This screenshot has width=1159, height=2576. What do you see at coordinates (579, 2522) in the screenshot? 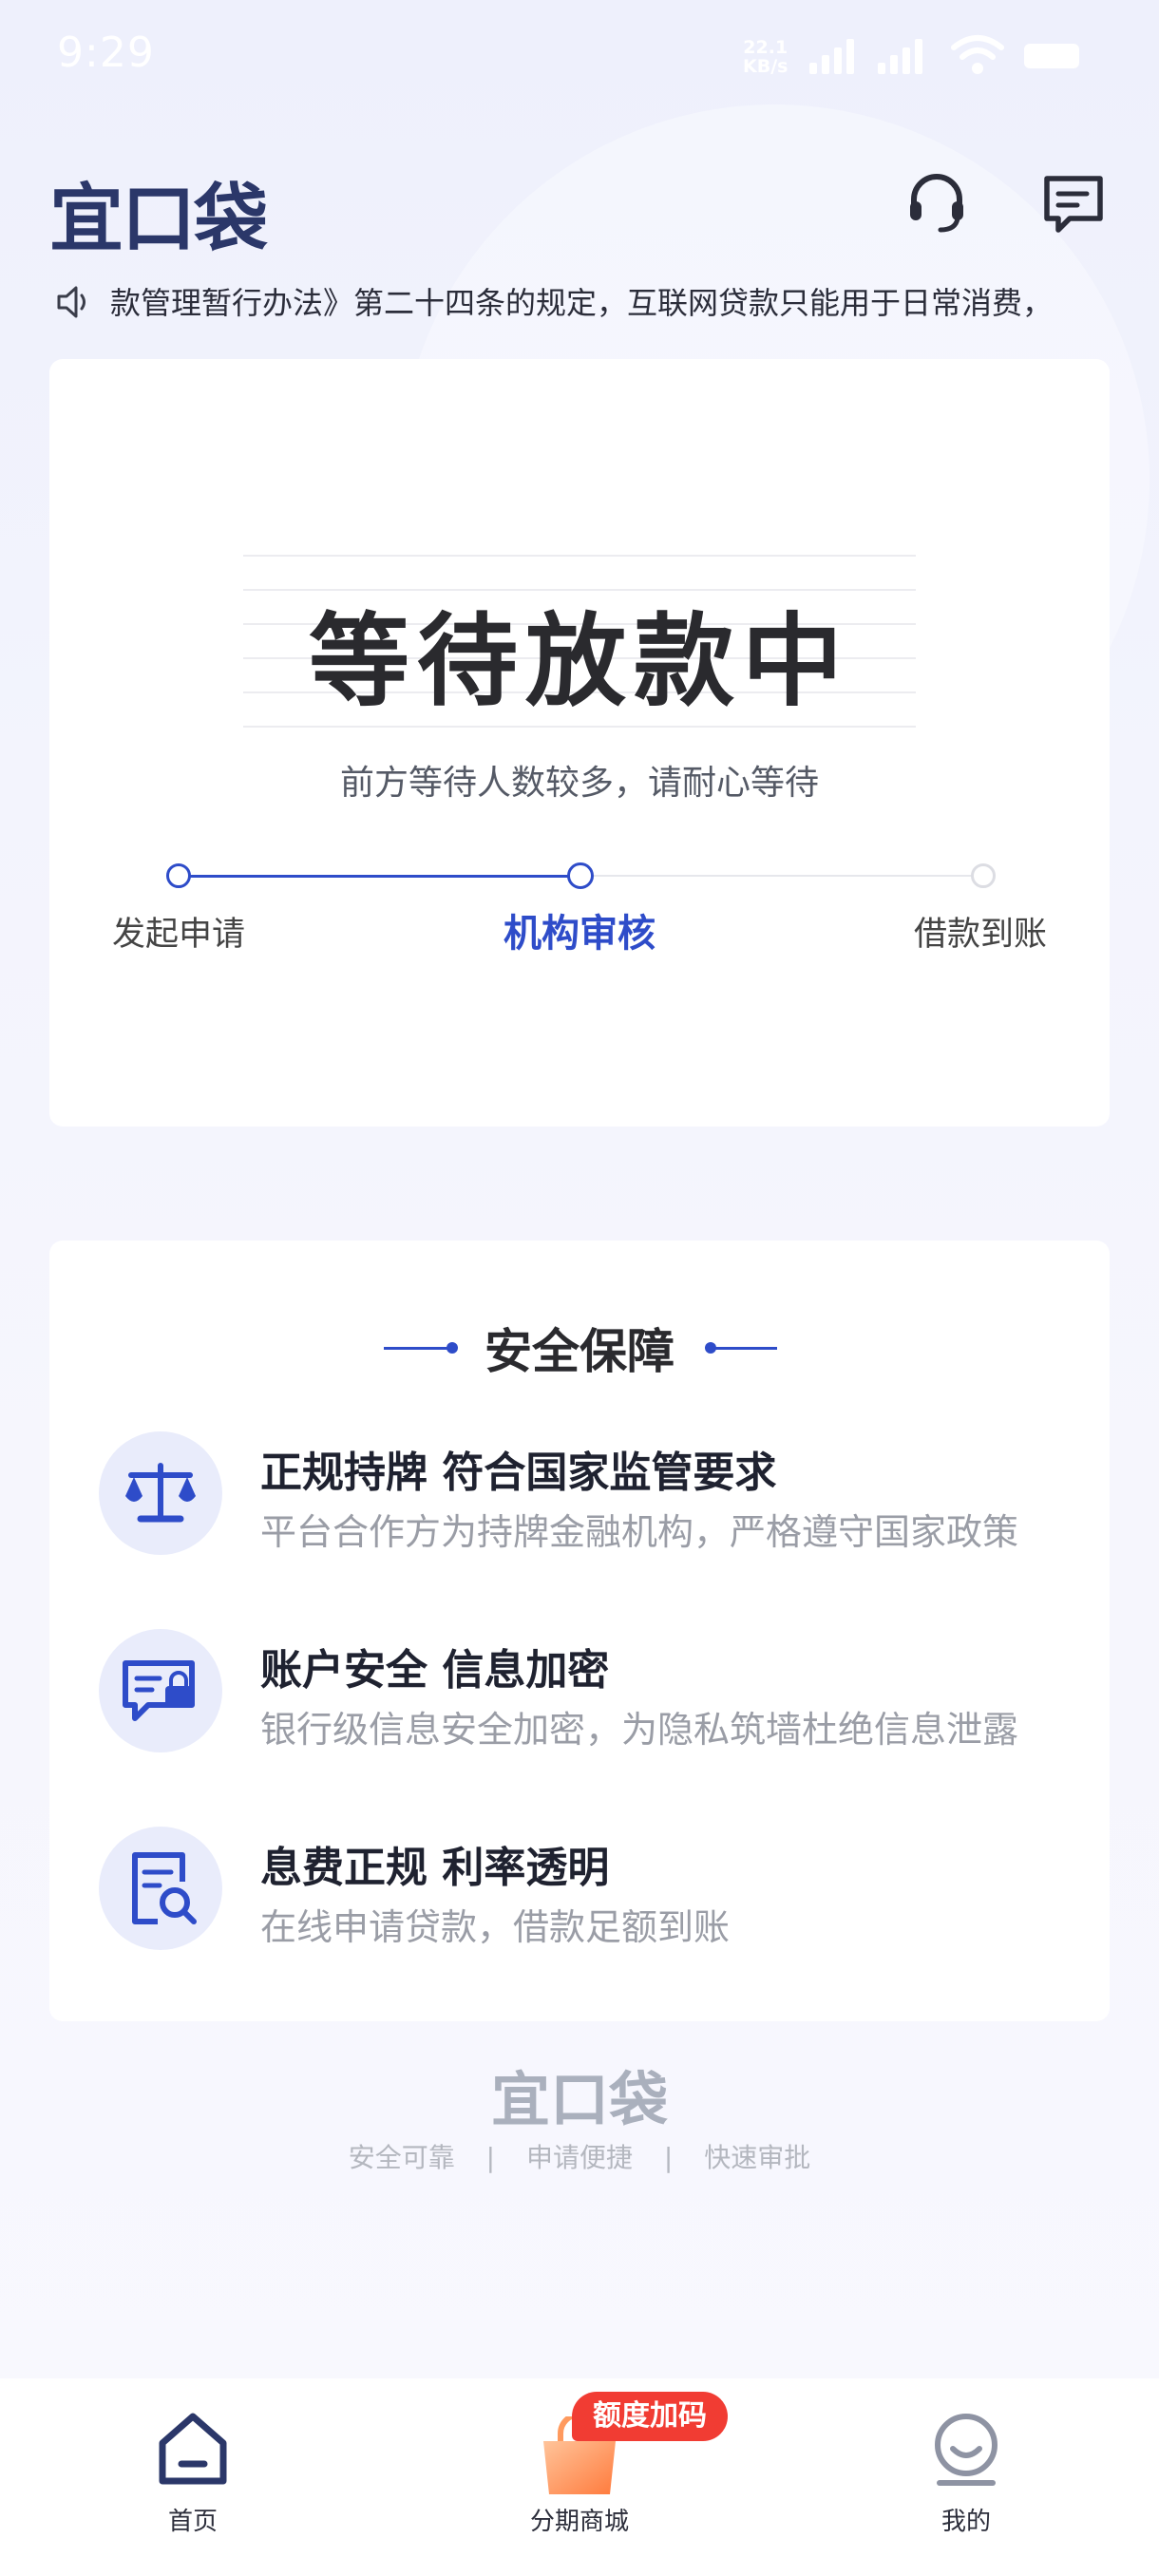
I see `nav-label-mall: 分期商城` at bounding box center [579, 2522].